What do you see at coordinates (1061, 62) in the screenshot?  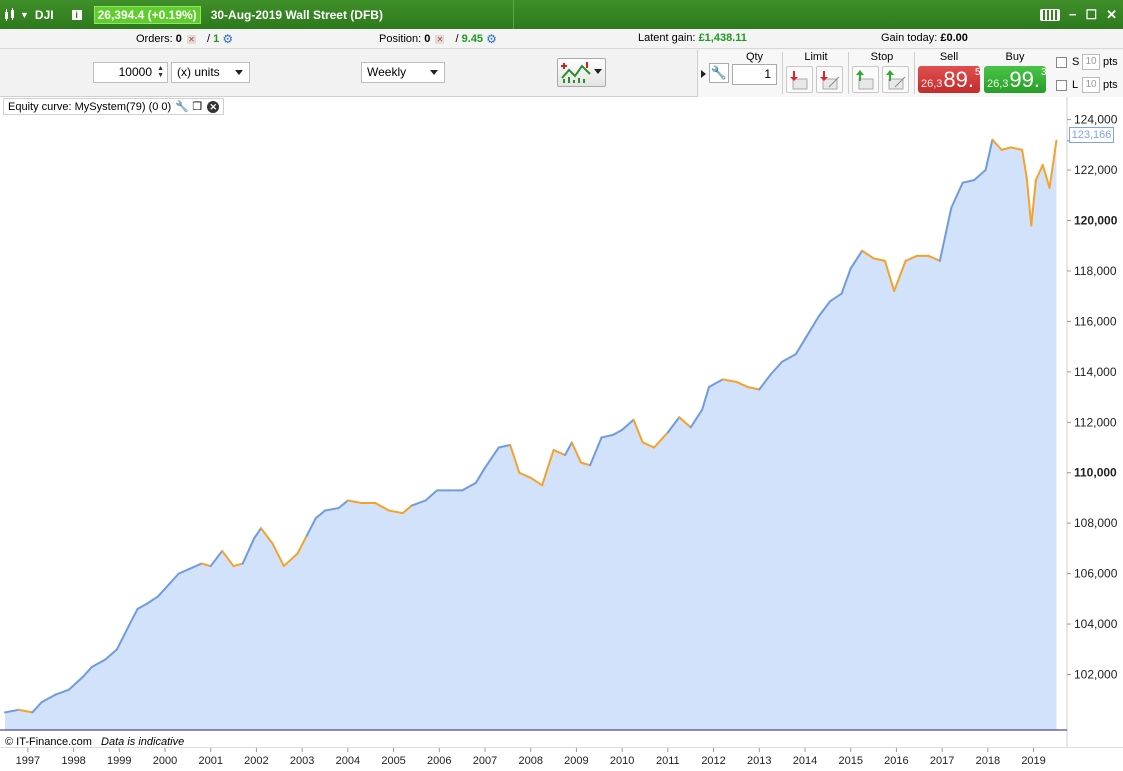 I see `stop-checkbox` at bounding box center [1061, 62].